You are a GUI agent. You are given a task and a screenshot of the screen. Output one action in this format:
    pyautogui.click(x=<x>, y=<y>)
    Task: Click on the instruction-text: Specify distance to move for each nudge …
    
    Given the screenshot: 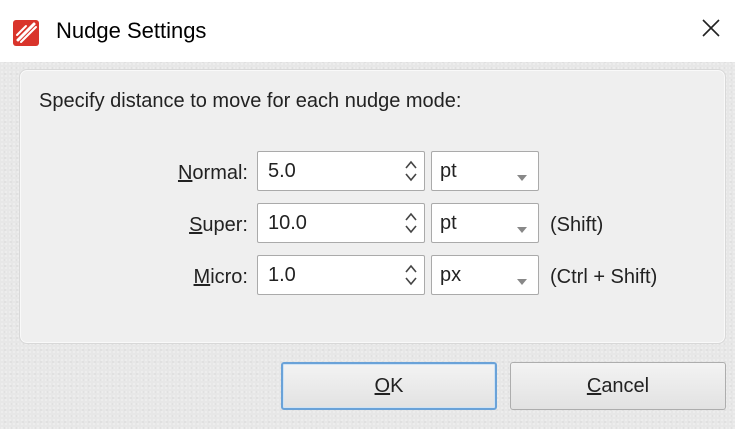 What is the action you would take?
    pyautogui.click(x=250, y=101)
    